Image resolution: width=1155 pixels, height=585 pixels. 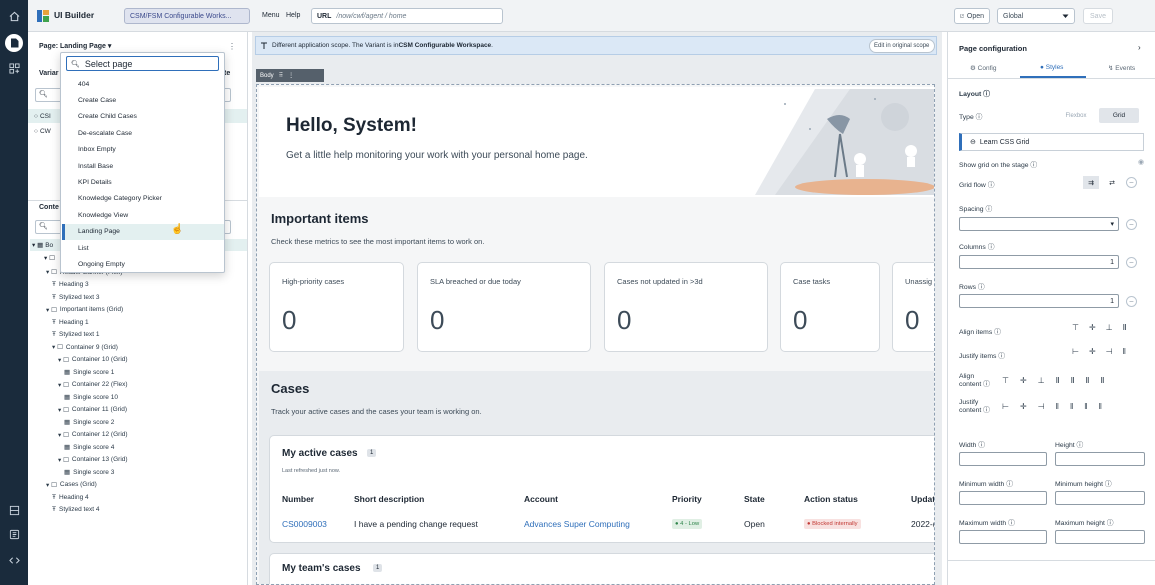 I want to click on drag-icon: ⠿, so click(x=281, y=75).